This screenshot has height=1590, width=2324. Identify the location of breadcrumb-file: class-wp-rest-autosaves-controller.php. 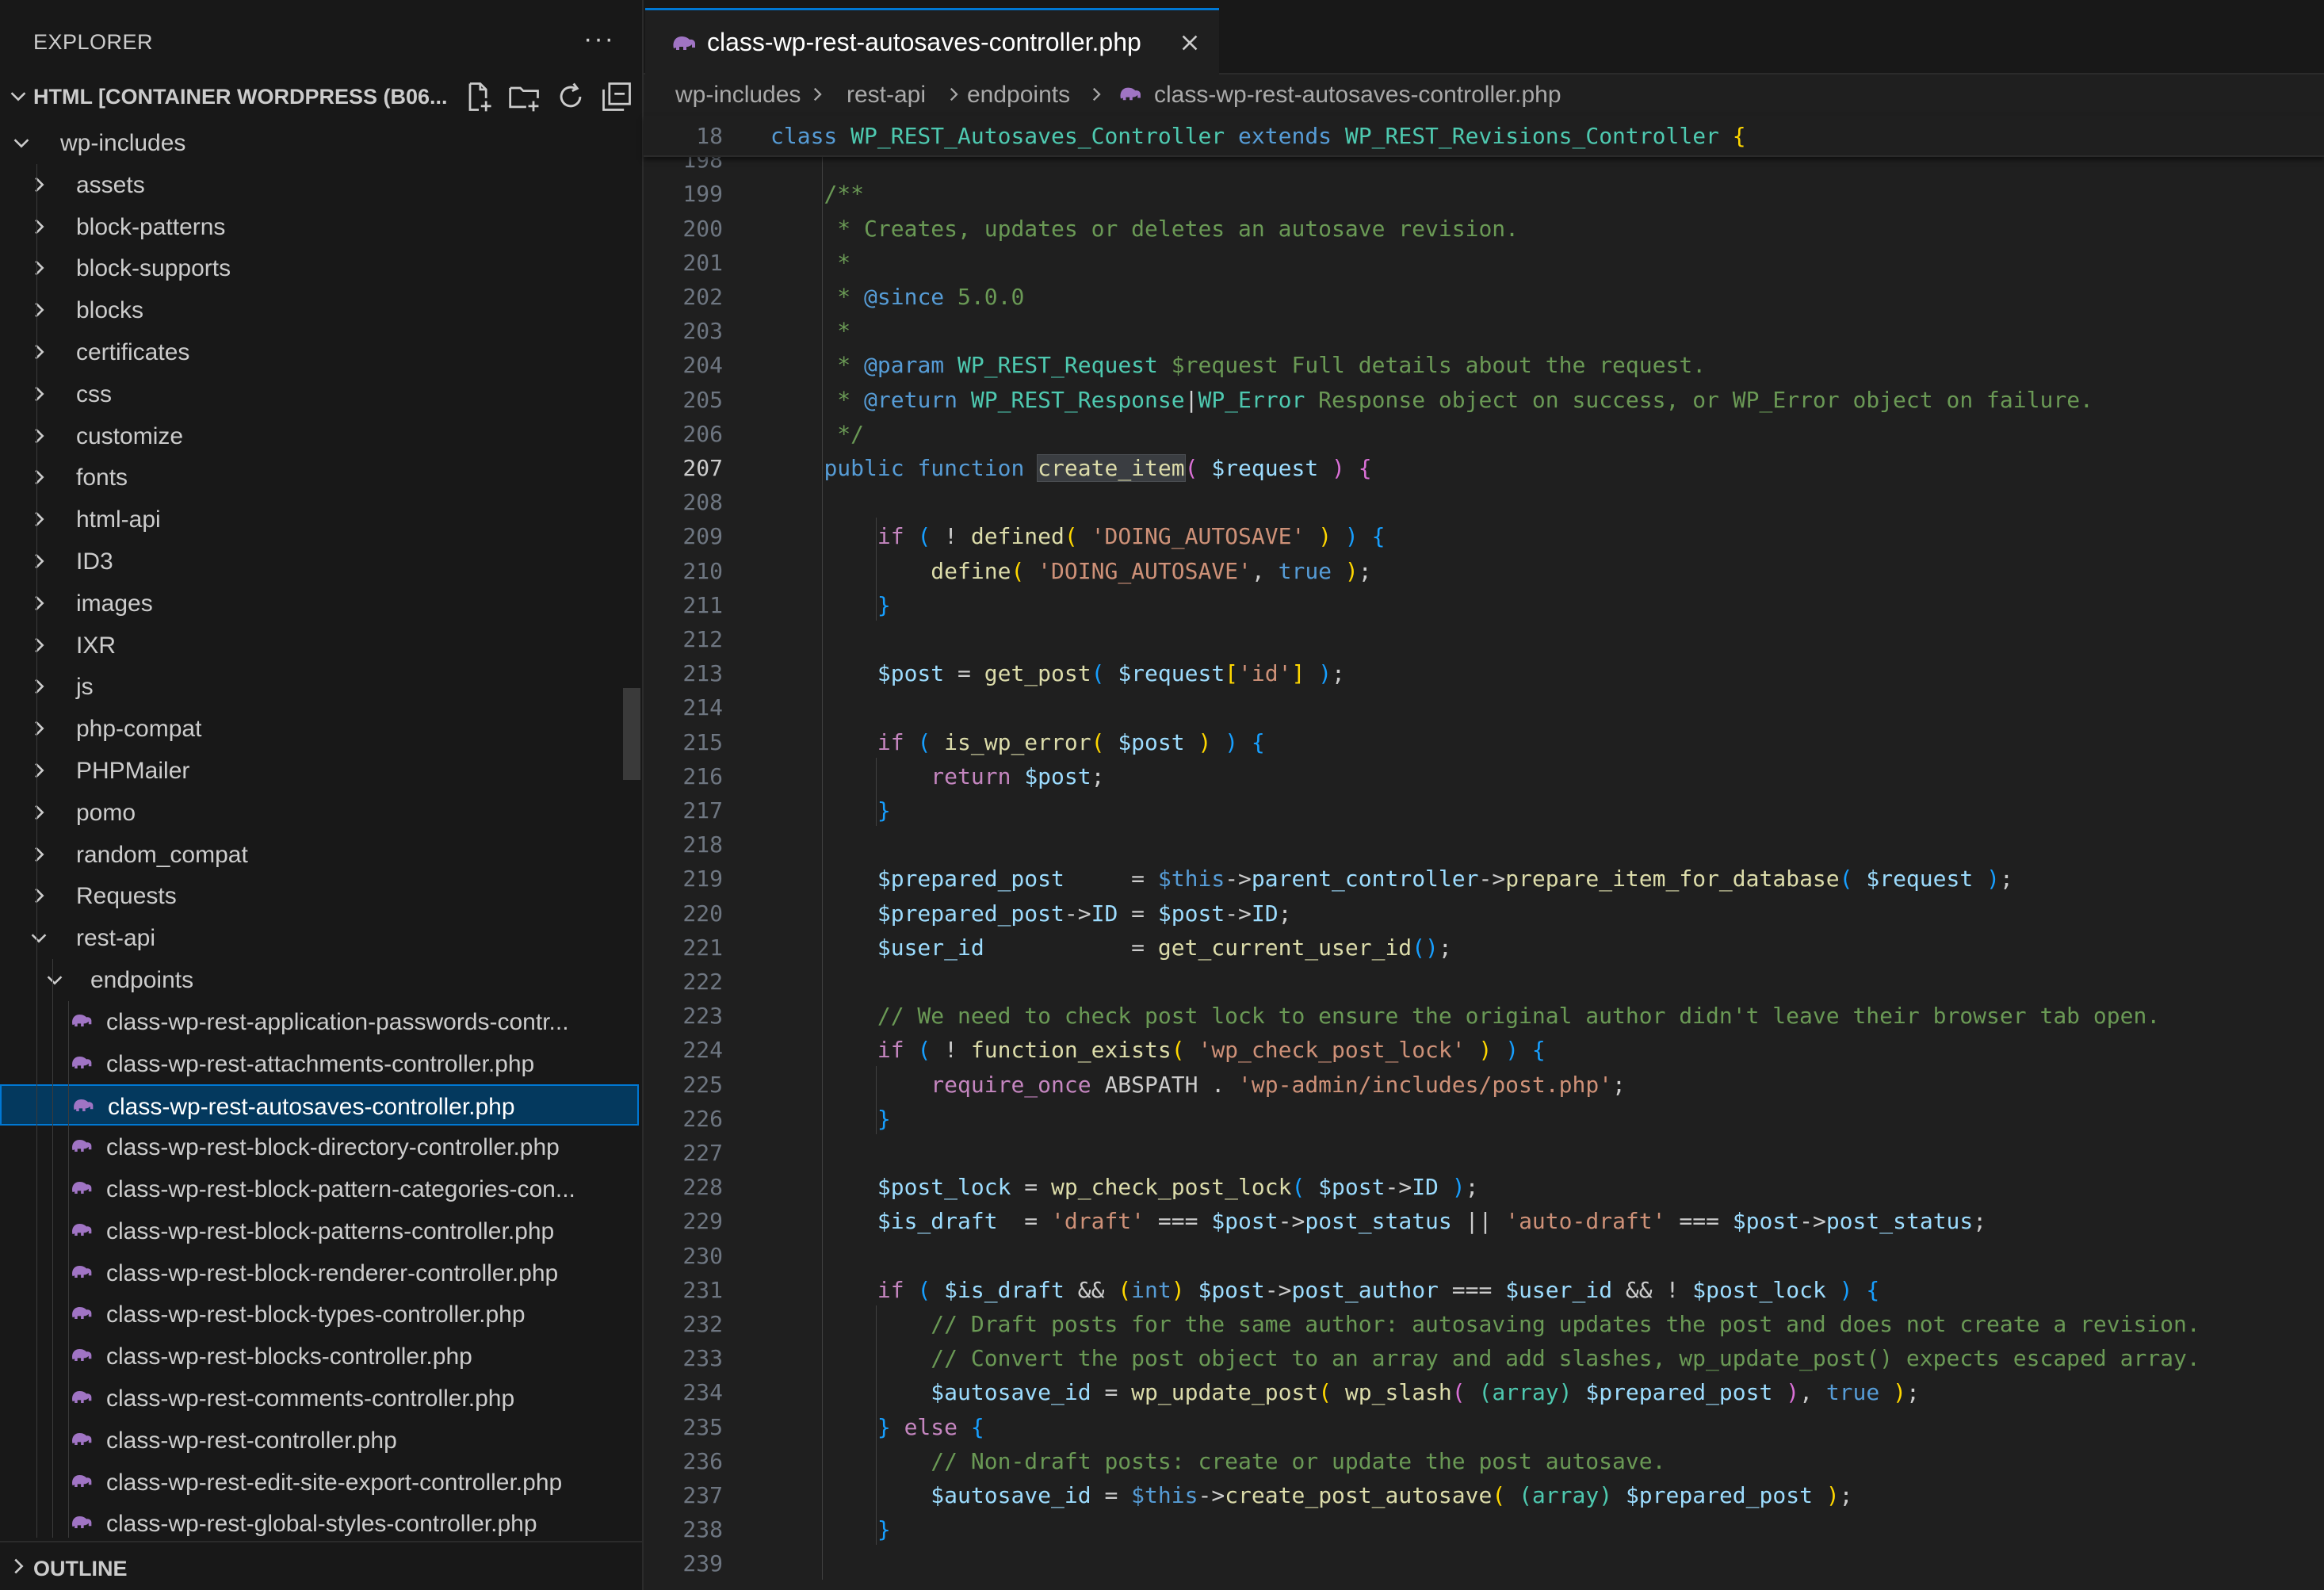
(1357, 95).